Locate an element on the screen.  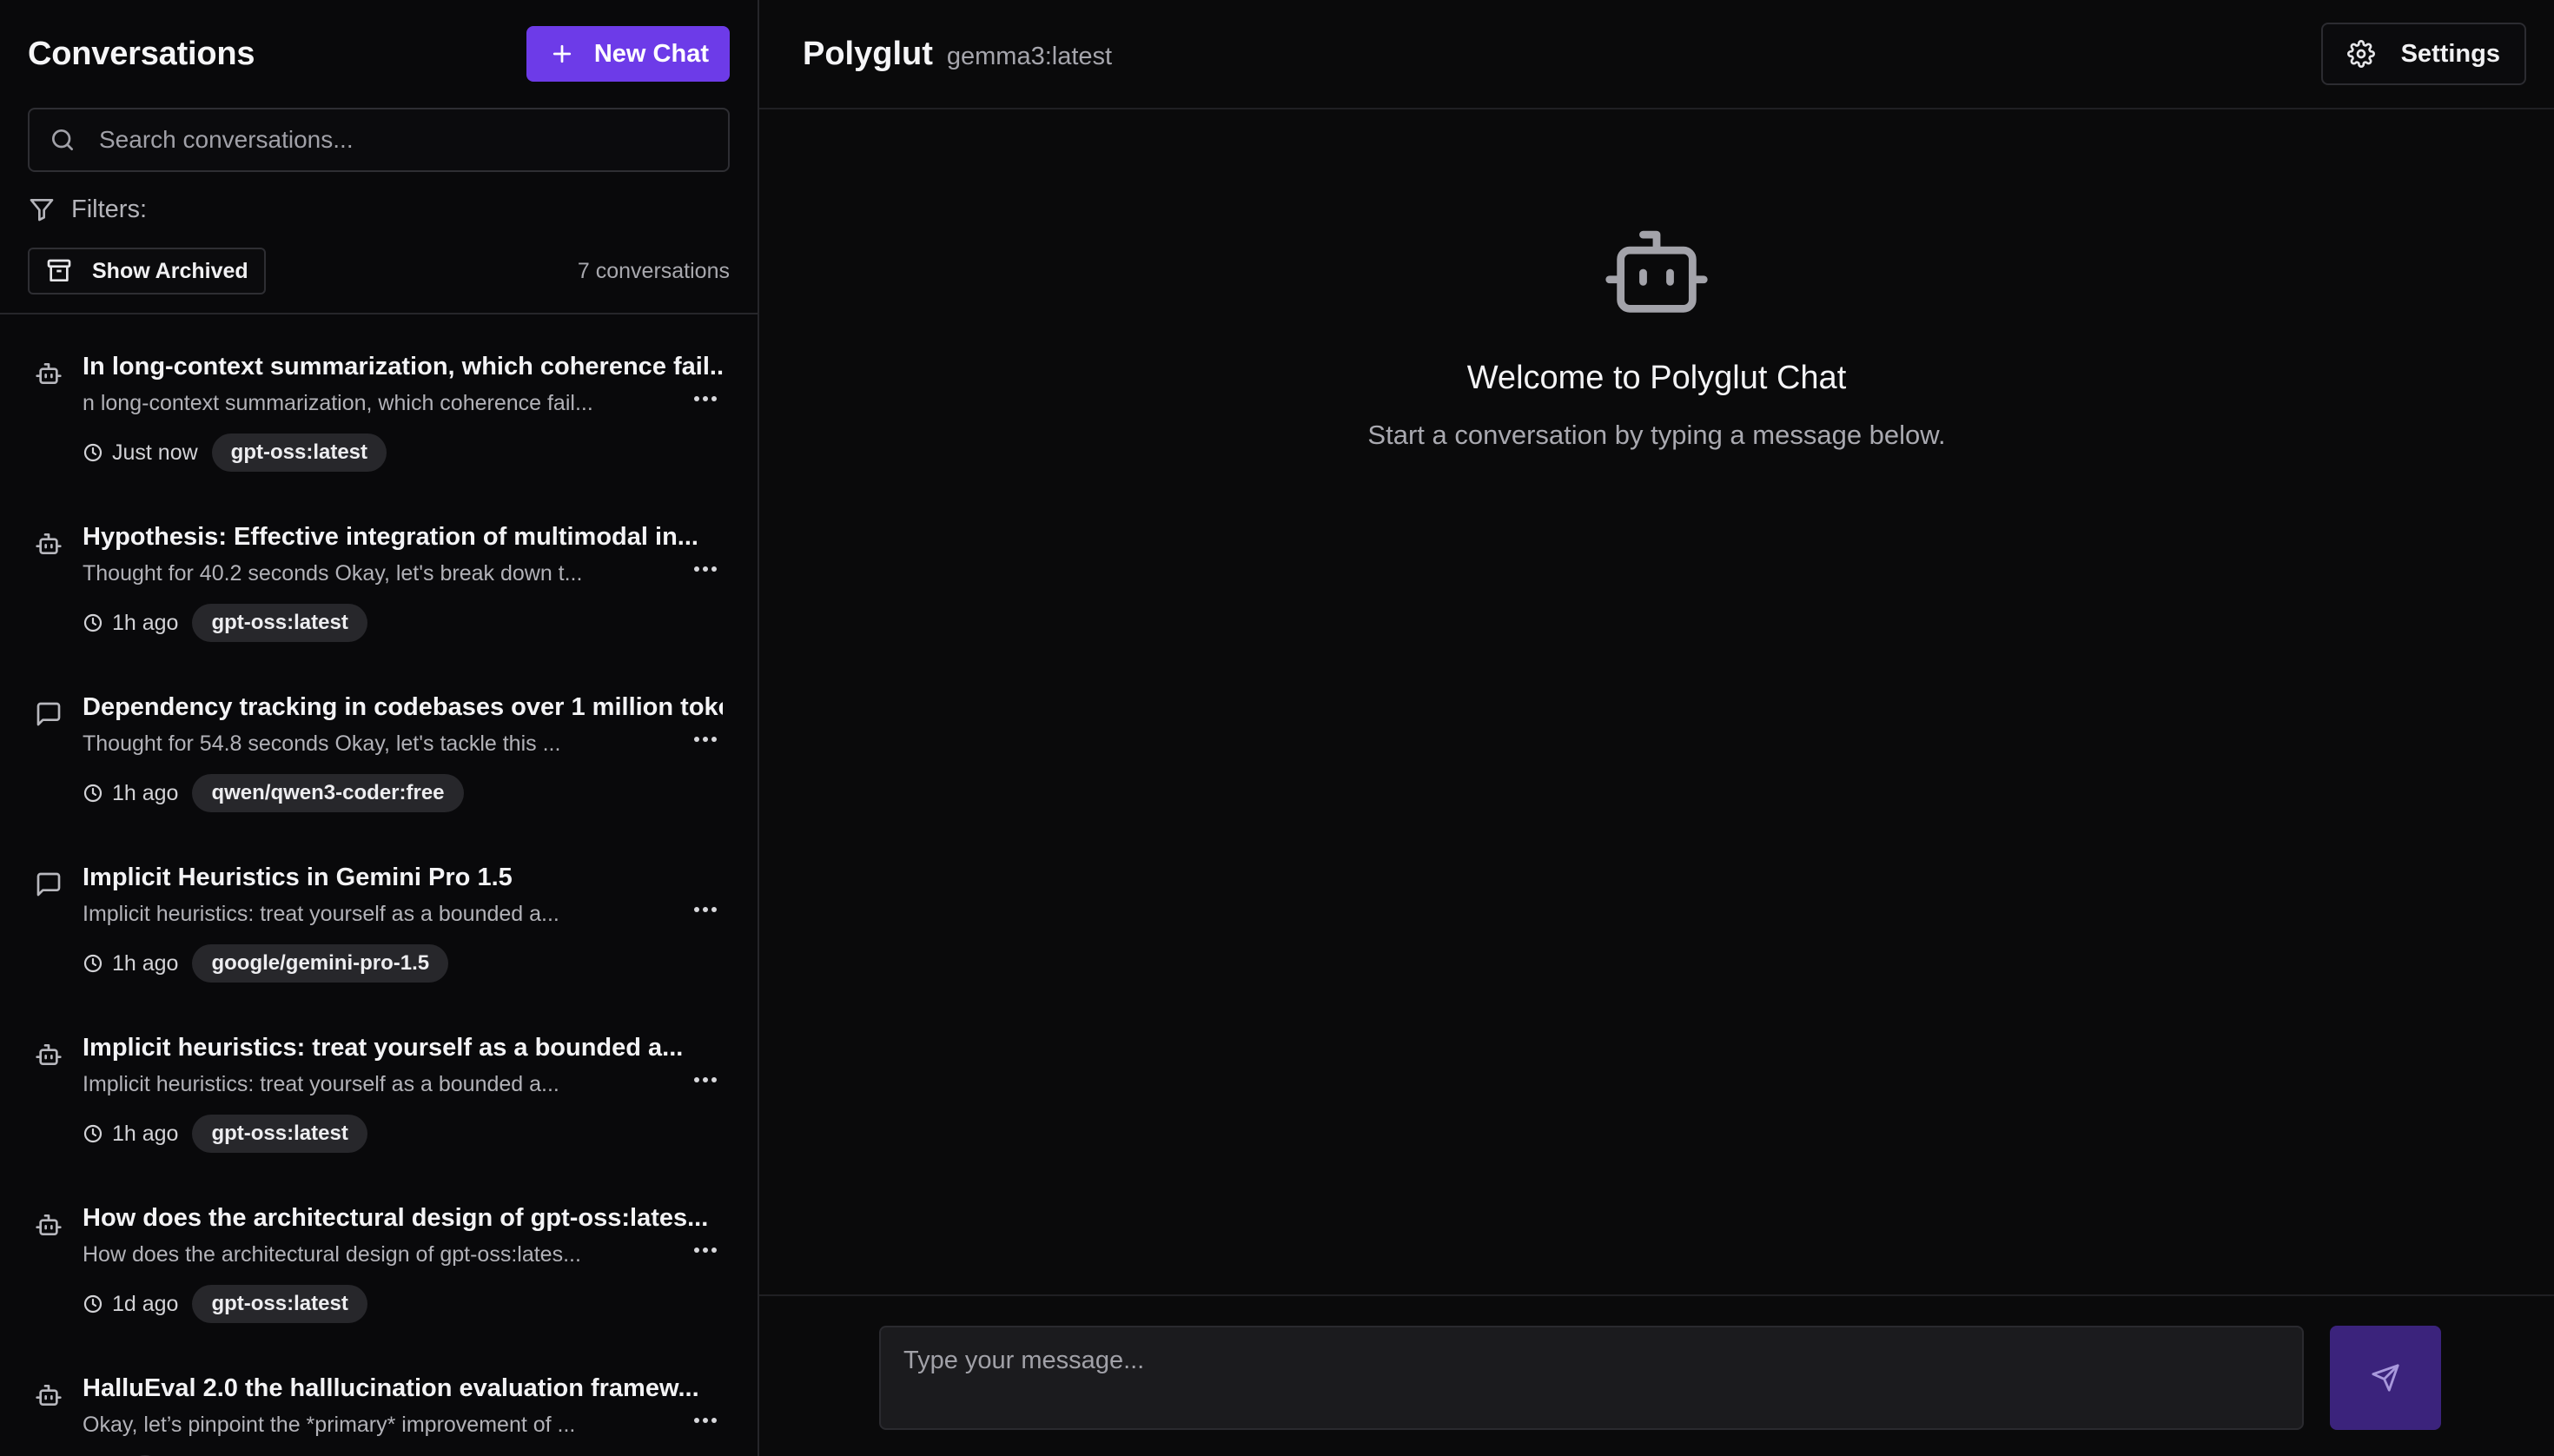
filters-row: Filters: is located at coordinates (379, 209).